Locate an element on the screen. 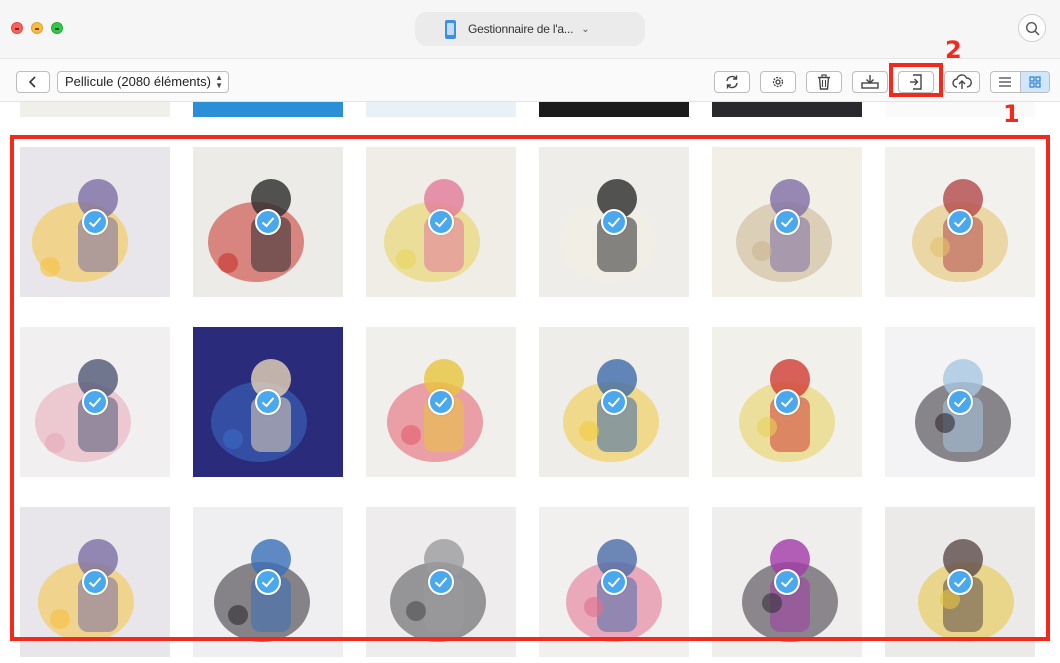  export-to-computer-button is located at coordinates (870, 82).